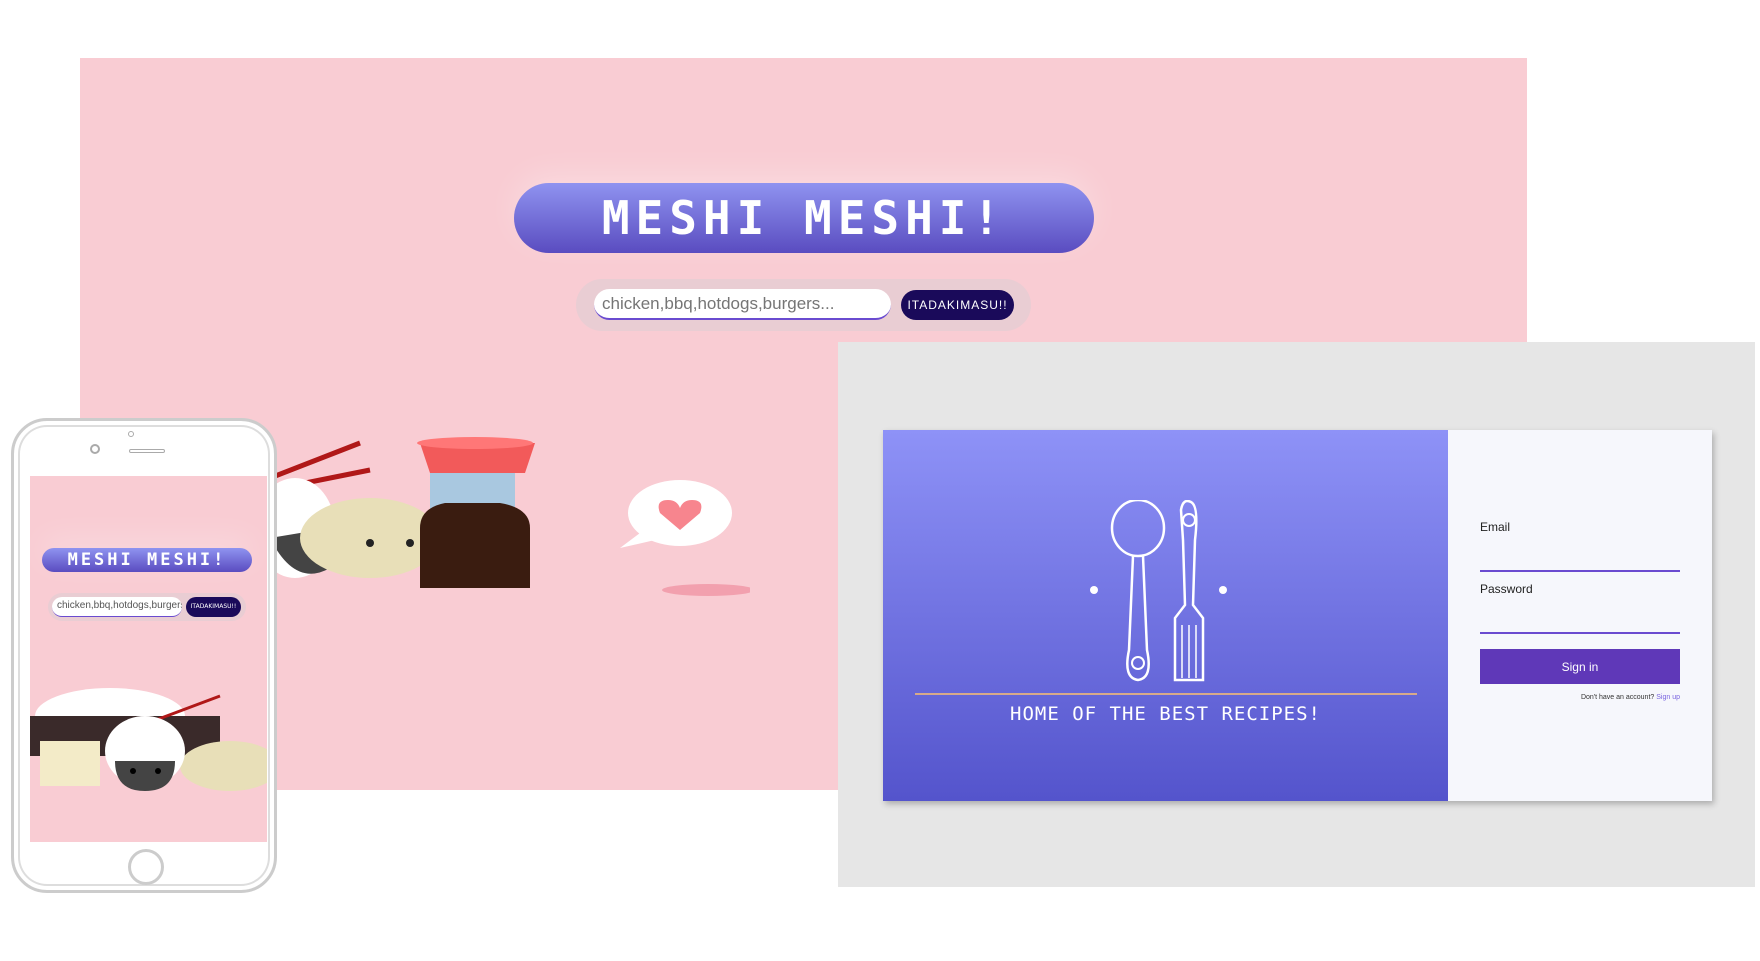  I want to click on email-field, so click(1580, 571).